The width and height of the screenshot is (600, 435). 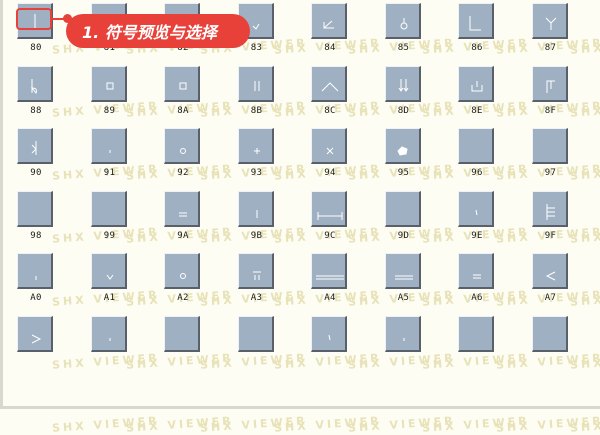 I want to click on small-v-glyph, so click(x=109, y=277).